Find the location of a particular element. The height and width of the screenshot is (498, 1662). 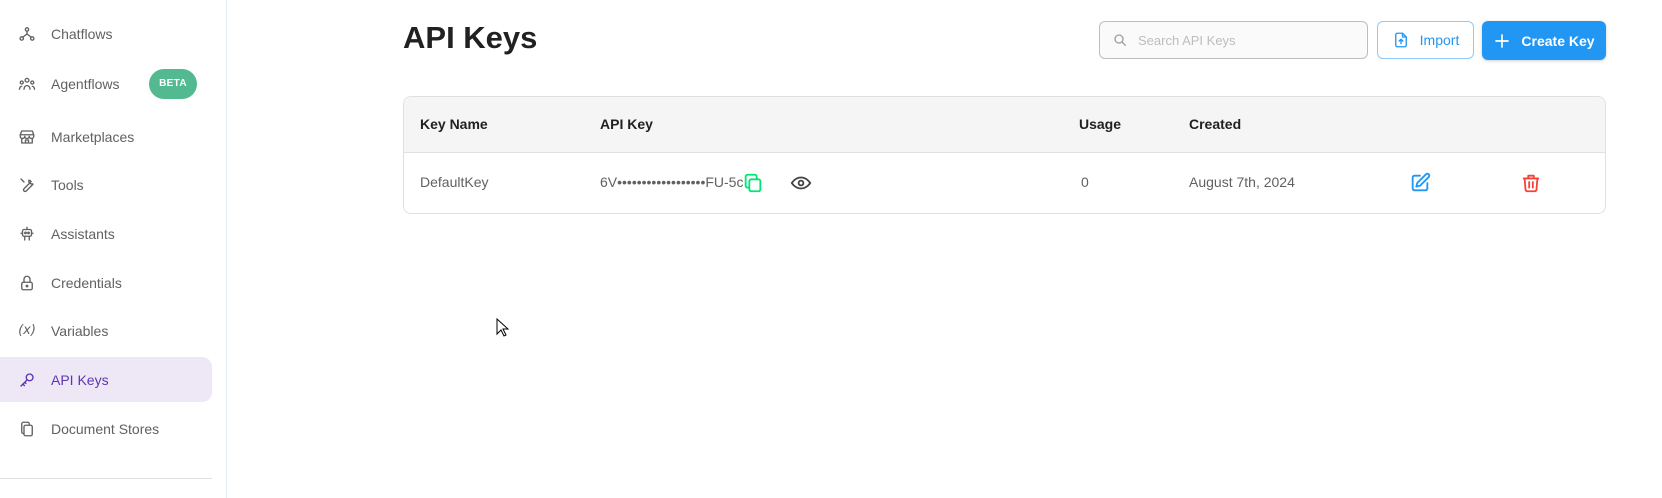

sidebar-item-label: Assistants is located at coordinates (83, 233).